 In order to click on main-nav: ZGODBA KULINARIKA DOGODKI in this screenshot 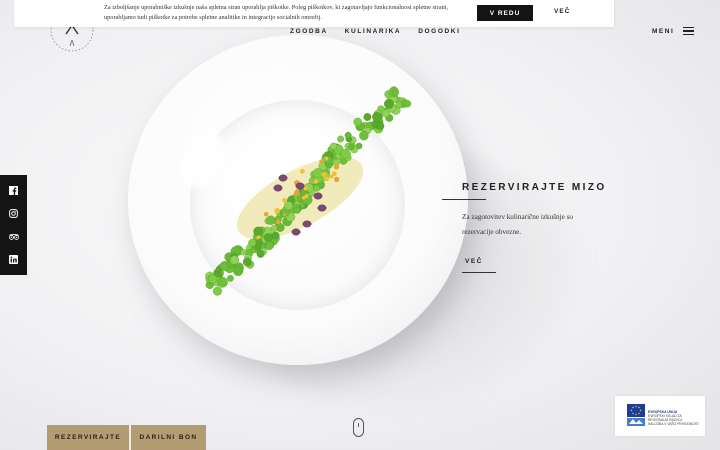, I will do `click(375, 31)`.